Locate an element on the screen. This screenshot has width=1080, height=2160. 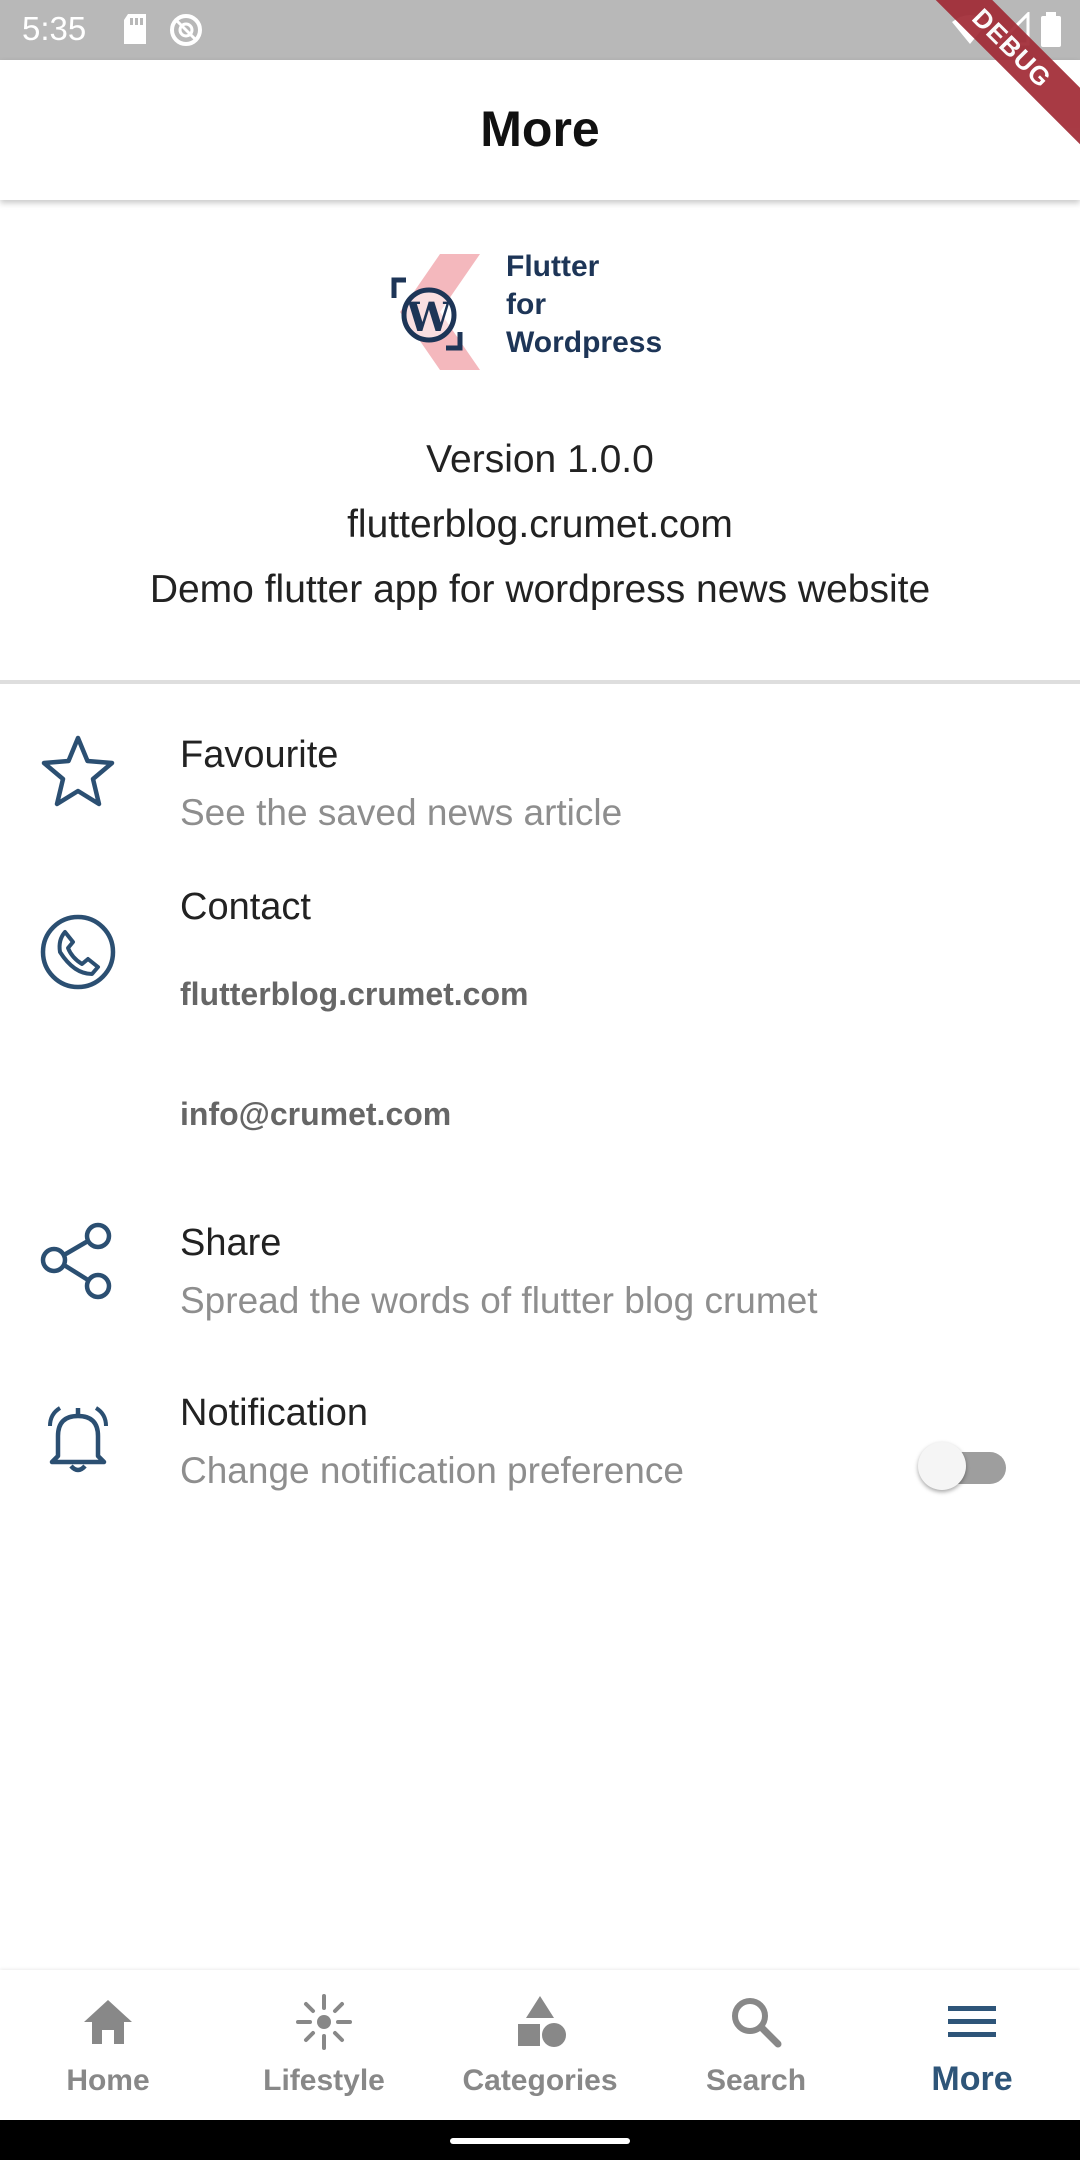
nav-label-more: More is located at coordinates (972, 2079).